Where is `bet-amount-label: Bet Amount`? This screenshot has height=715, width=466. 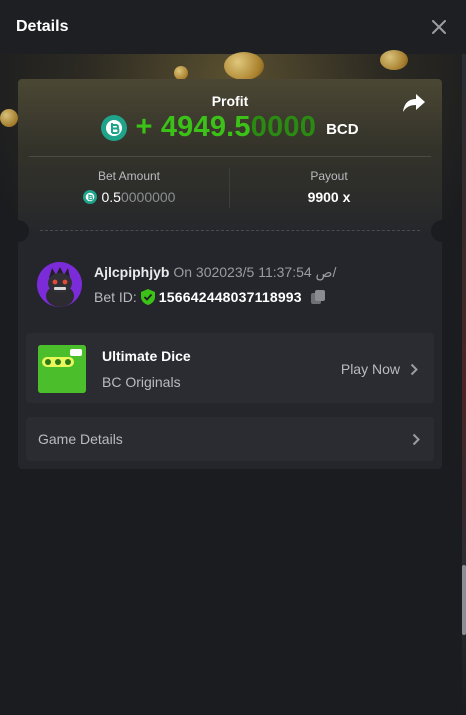
bet-amount-label: Bet Amount is located at coordinates (129, 176).